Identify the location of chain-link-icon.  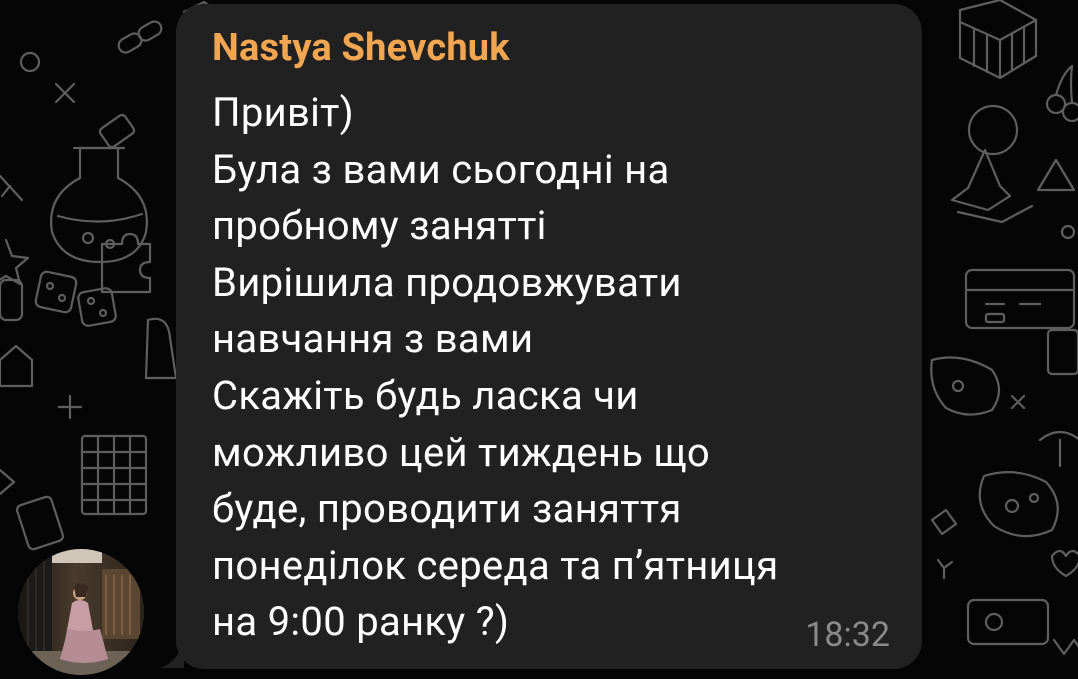
(140, 37).